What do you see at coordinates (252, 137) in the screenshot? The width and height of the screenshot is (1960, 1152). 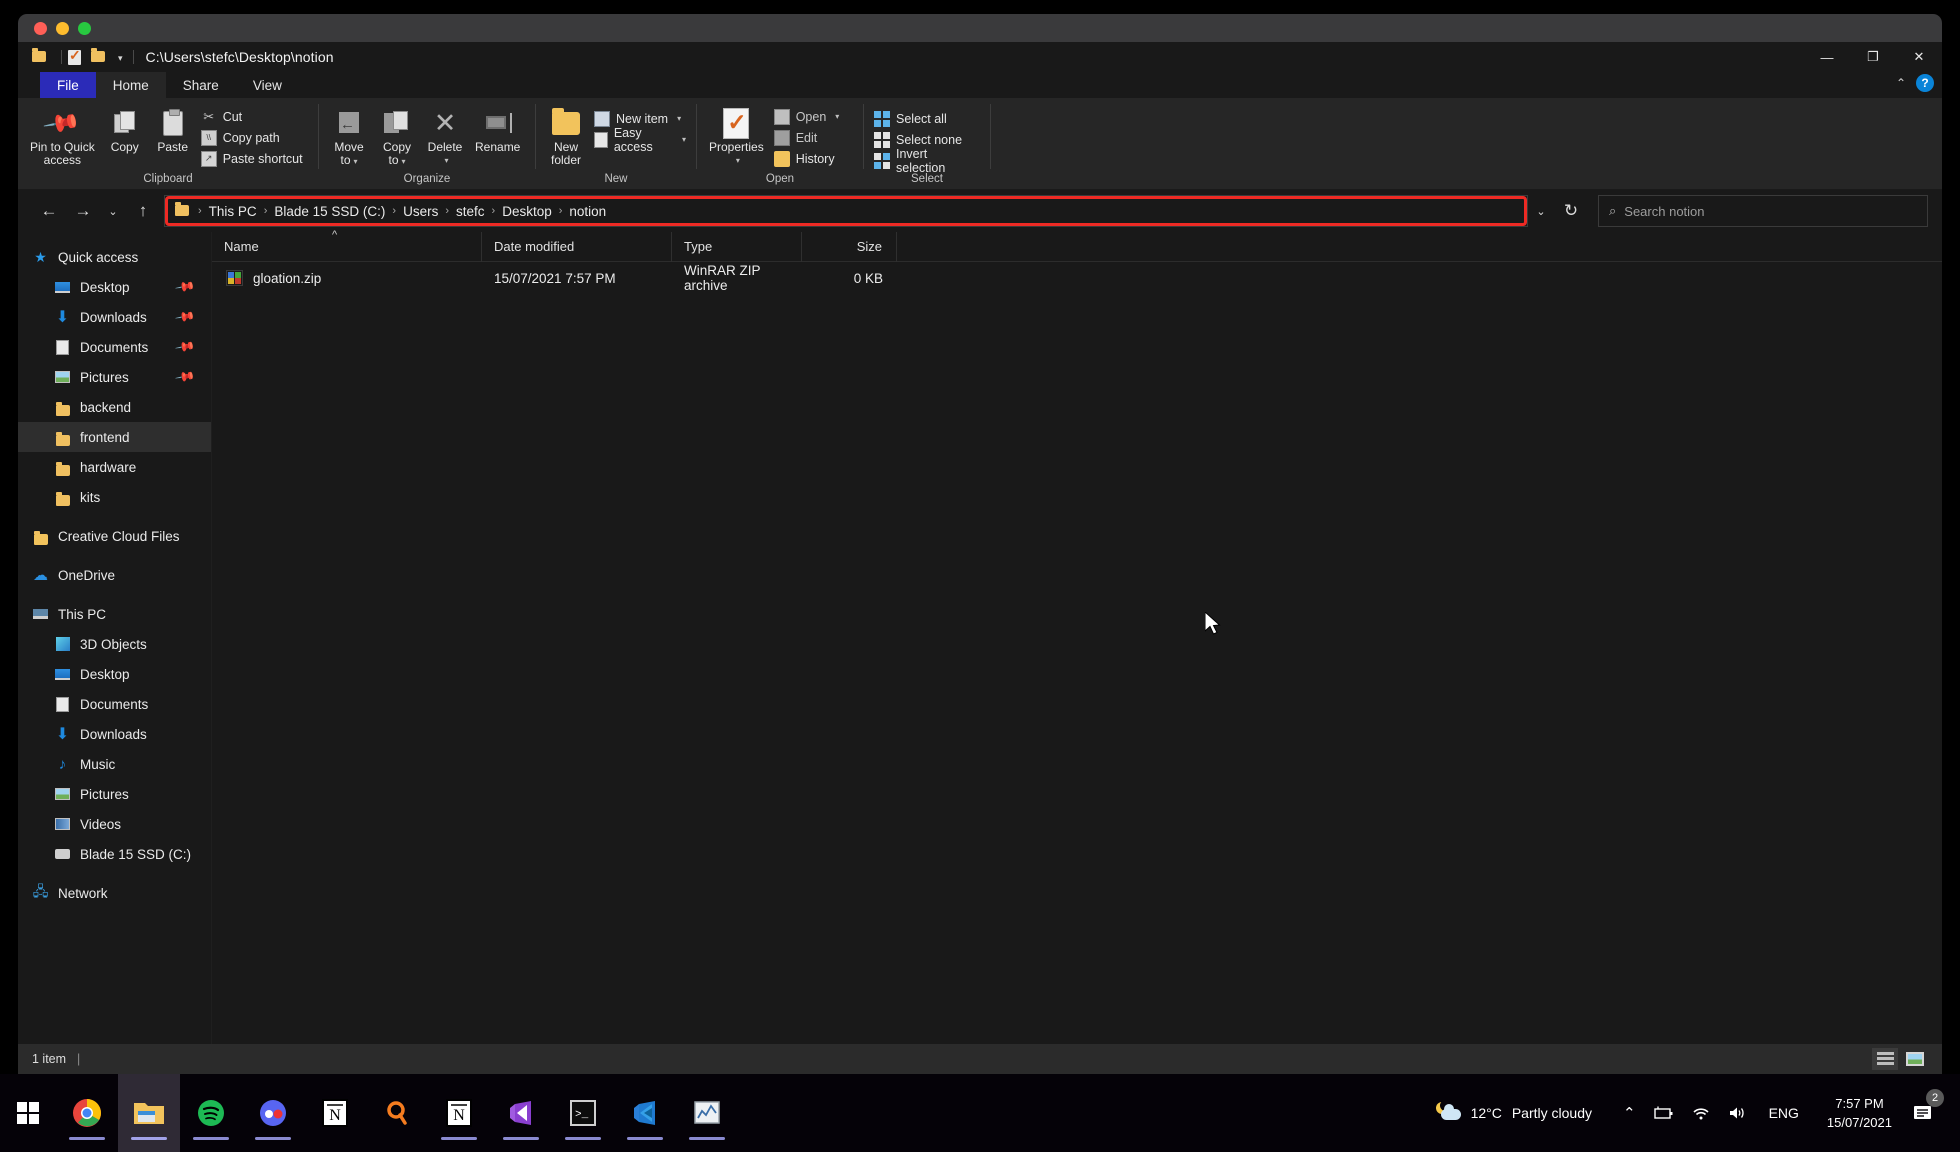 I see `copy-path-button: \\ Copy path` at bounding box center [252, 137].